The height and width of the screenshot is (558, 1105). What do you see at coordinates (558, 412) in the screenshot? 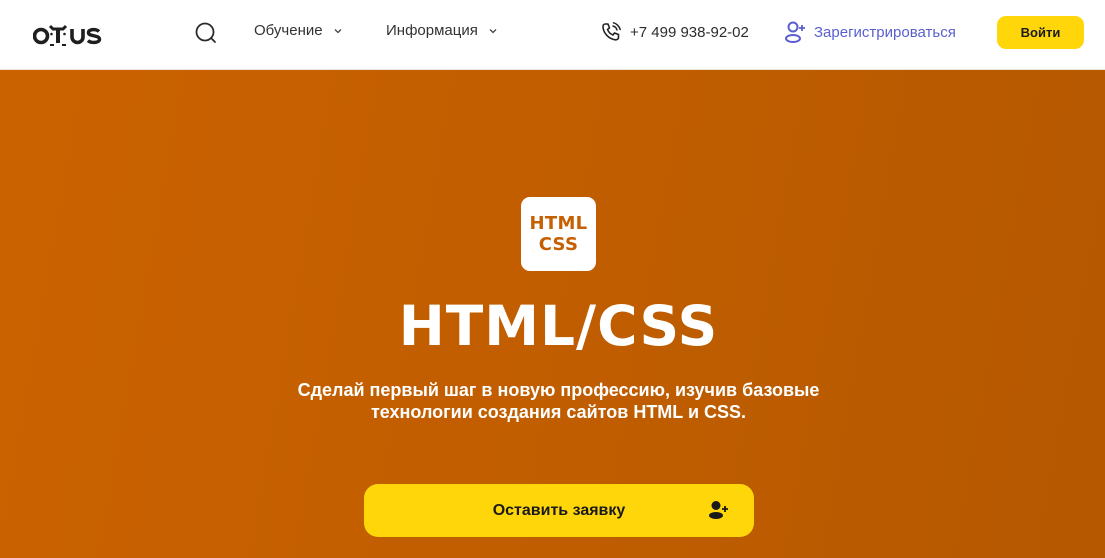
I see `subtitle-line-2: технологии создания сайтов HTML и CSS.` at bounding box center [558, 412].